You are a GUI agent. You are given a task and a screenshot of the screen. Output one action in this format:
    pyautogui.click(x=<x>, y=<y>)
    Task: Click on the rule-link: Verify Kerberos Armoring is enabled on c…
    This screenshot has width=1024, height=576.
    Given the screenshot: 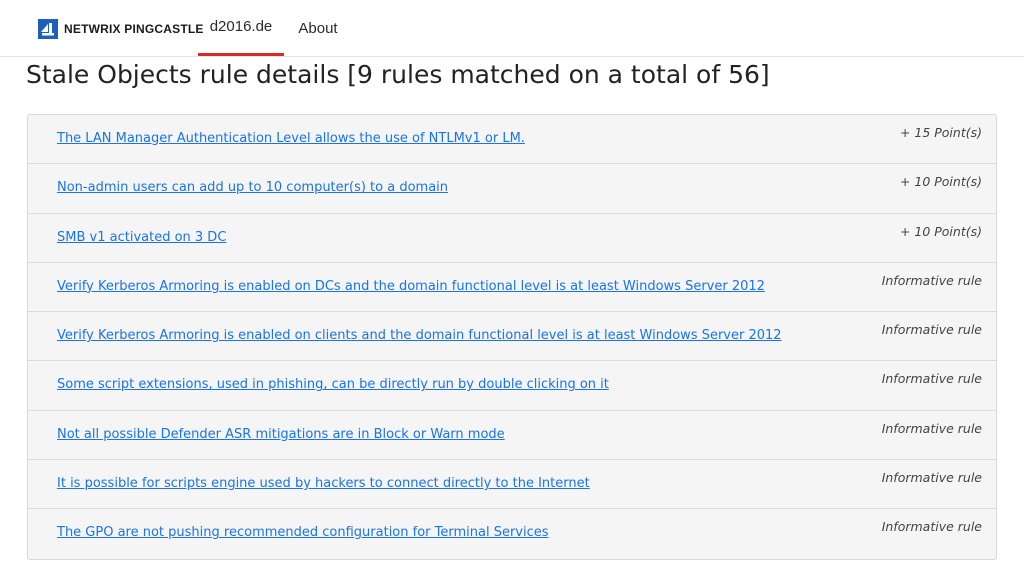 What is the action you would take?
    pyautogui.click(x=419, y=335)
    